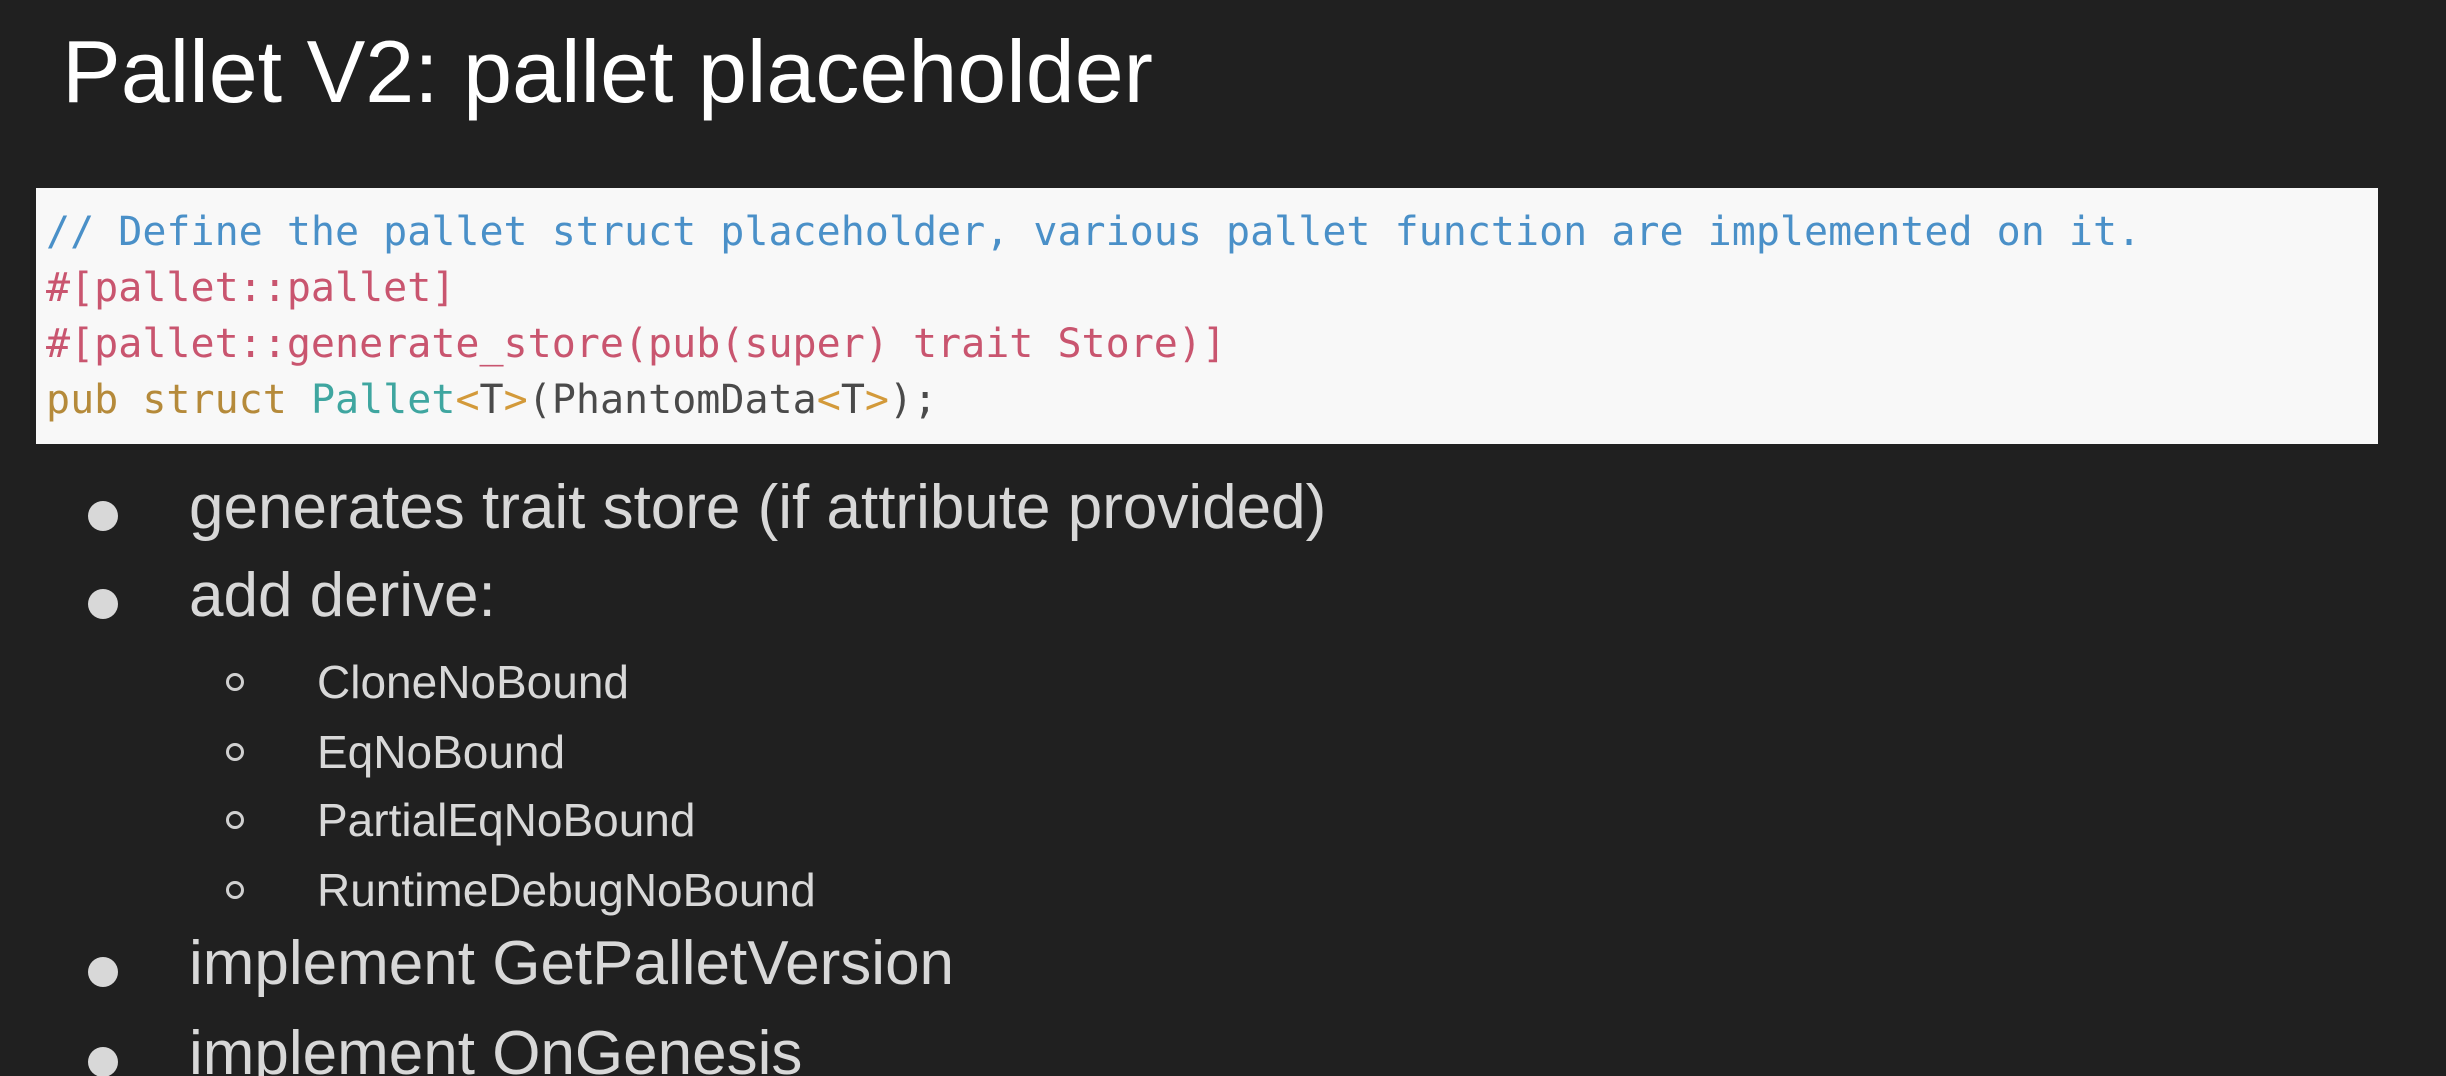  What do you see at coordinates (214, 400) in the screenshot?
I see `code-keyword-struct: struct` at bounding box center [214, 400].